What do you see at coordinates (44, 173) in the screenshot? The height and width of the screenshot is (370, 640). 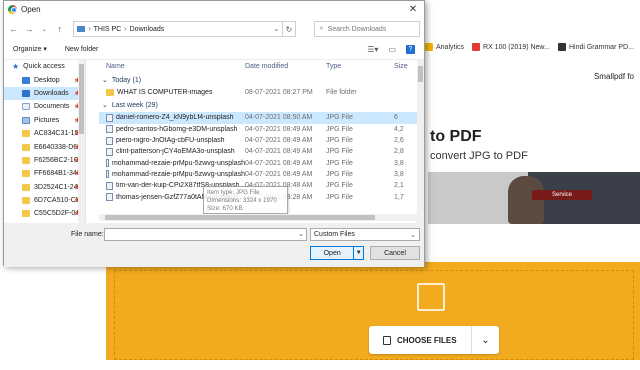 I see `nav-item: FF6684B1-341📌` at bounding box center [44, 173].